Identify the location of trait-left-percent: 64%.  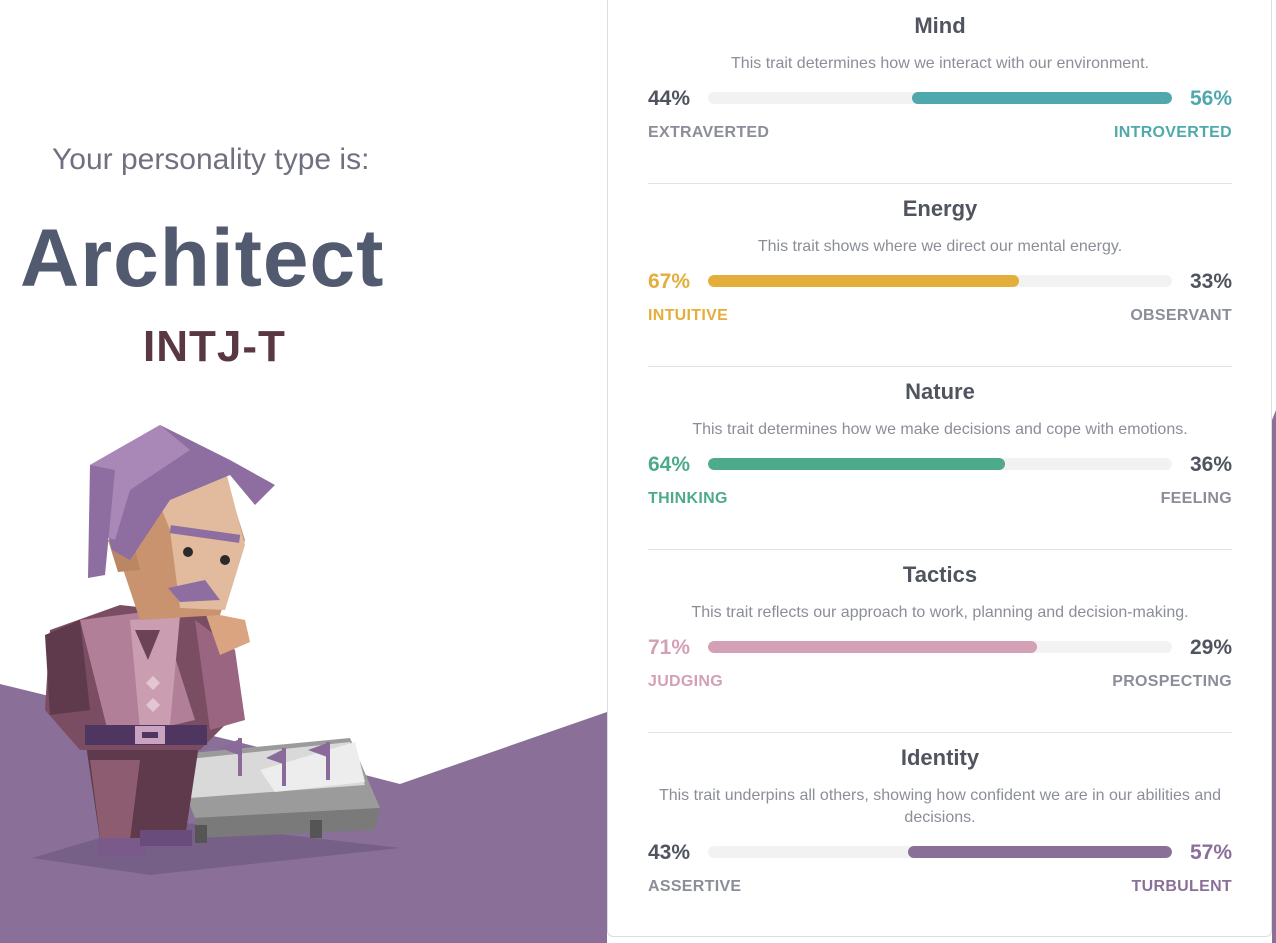
(669, 464).